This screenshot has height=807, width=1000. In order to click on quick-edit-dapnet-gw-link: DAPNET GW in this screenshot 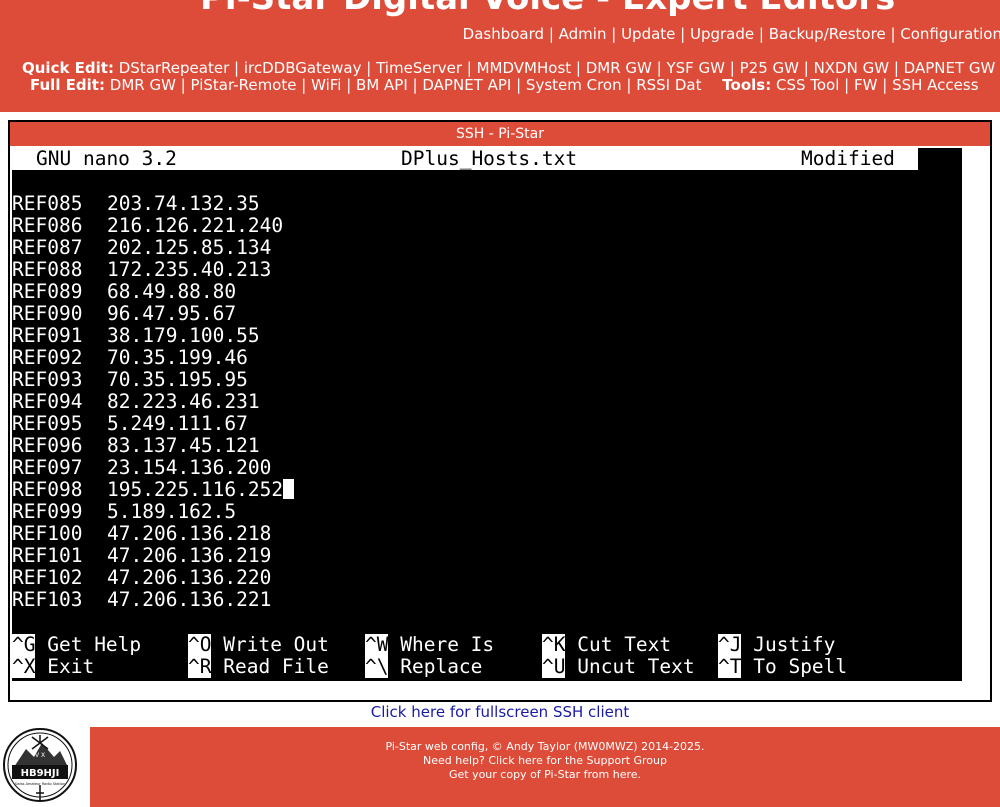, I will do `click(950, 68)`.